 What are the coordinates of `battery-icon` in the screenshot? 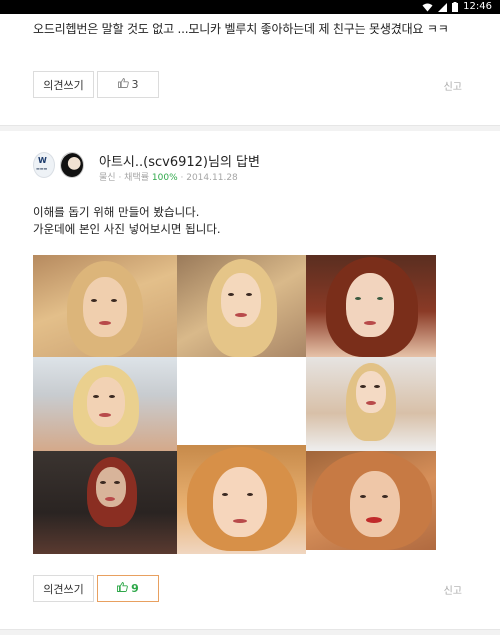 It's located at (455, 7).